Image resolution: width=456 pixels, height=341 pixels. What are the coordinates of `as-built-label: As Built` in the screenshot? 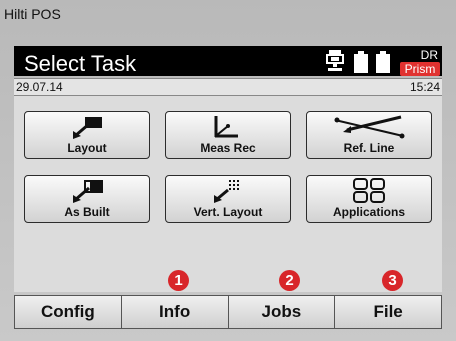 It's located at (87, 212).